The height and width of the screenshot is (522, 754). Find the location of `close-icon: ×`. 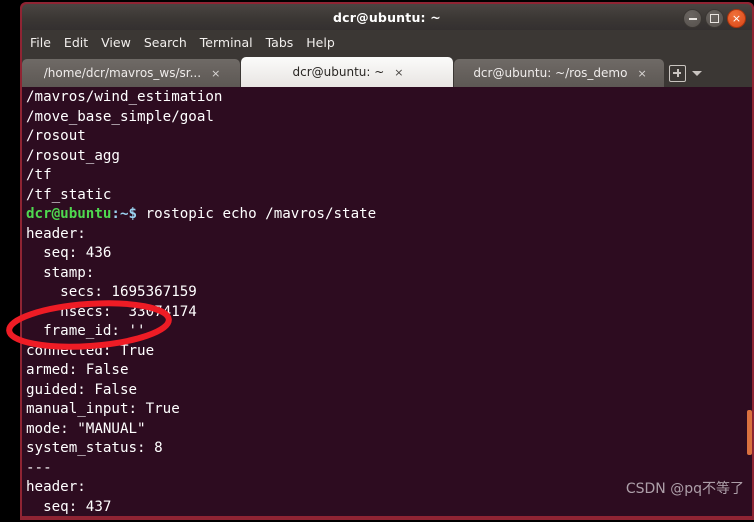

close-icon: × is located at coordinates (736, 18).